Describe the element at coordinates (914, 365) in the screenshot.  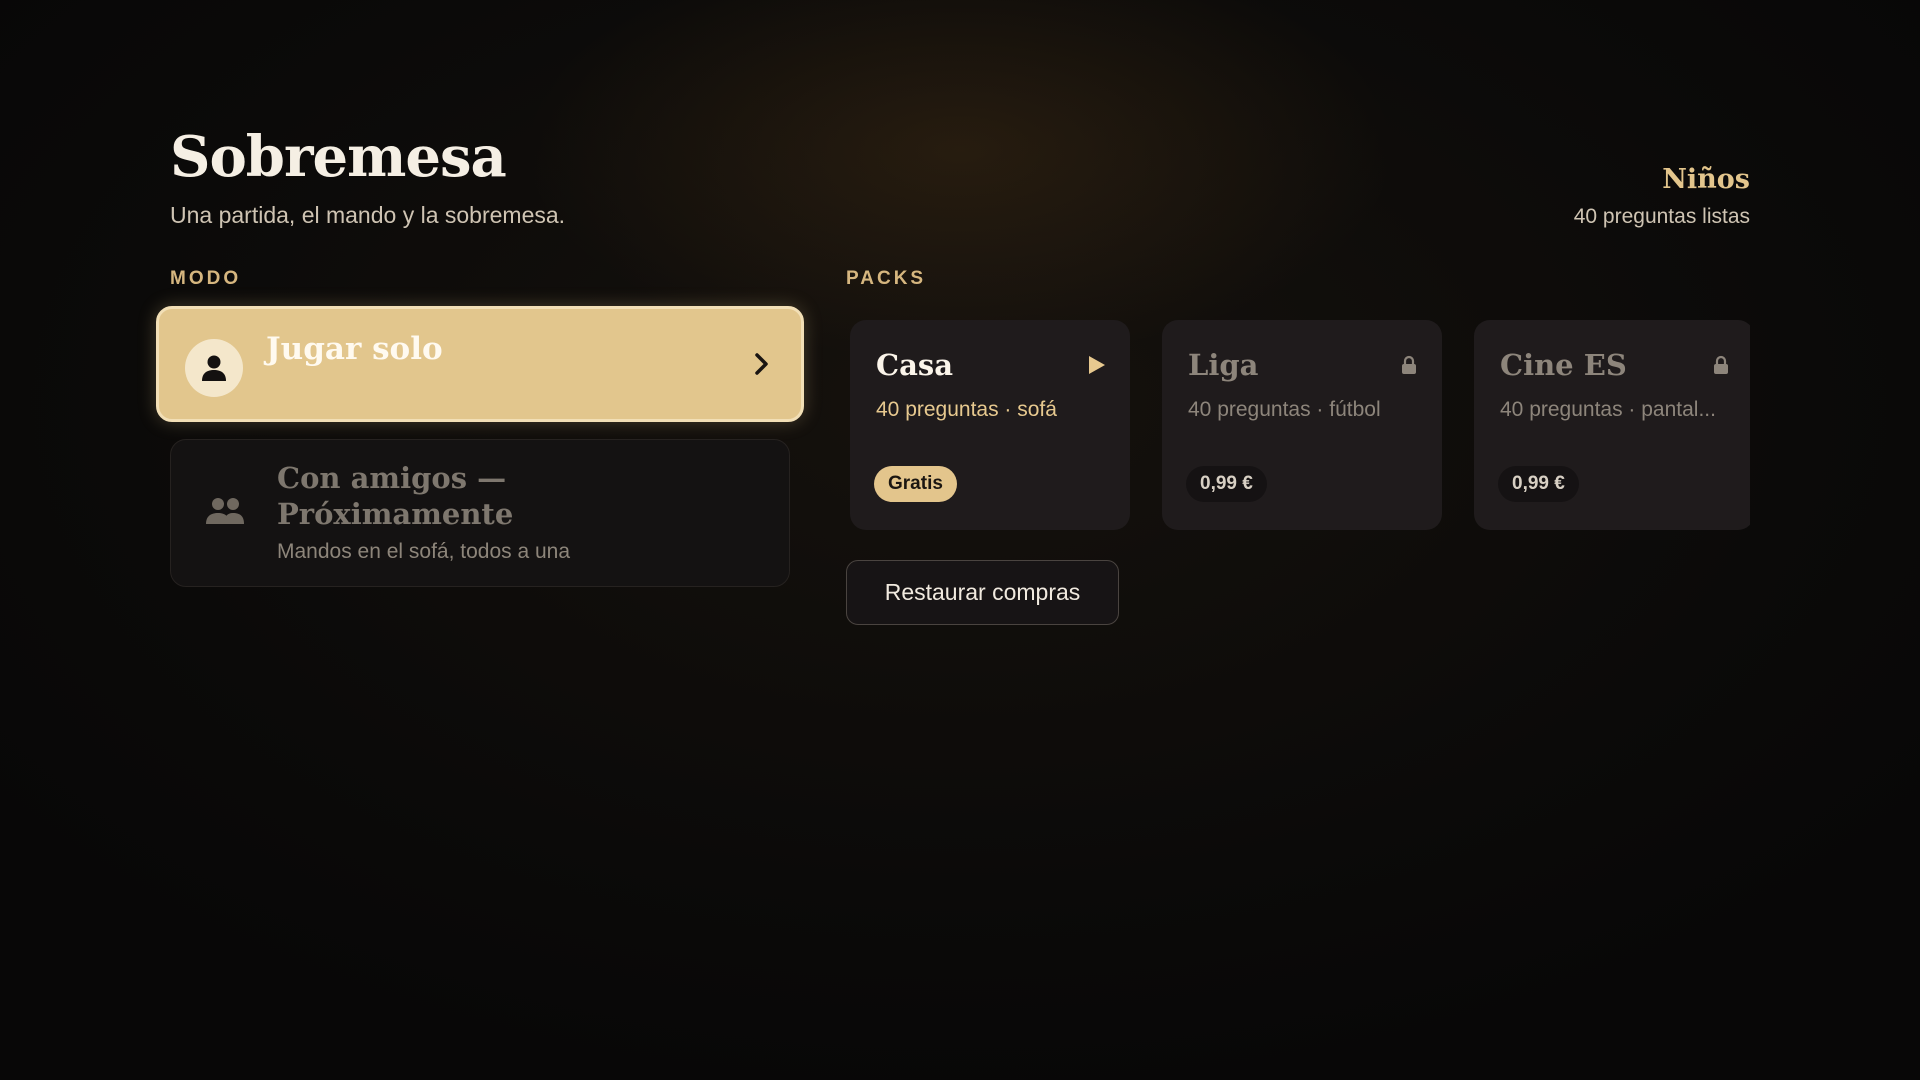
I see `pack-name: Casa` at that location.